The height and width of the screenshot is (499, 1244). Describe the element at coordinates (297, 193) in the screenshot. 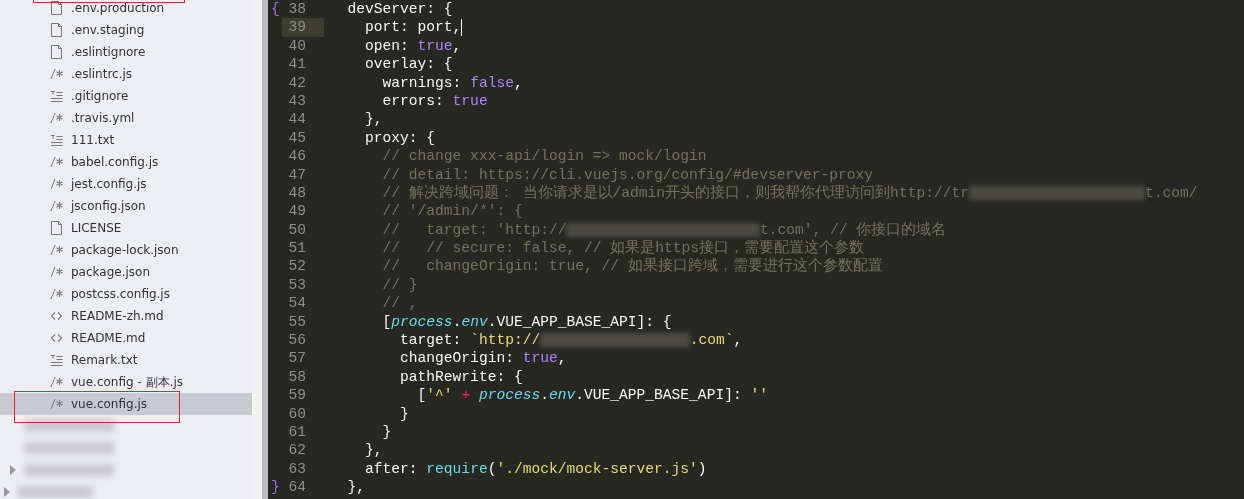

I see `line-number: 48` at that location.